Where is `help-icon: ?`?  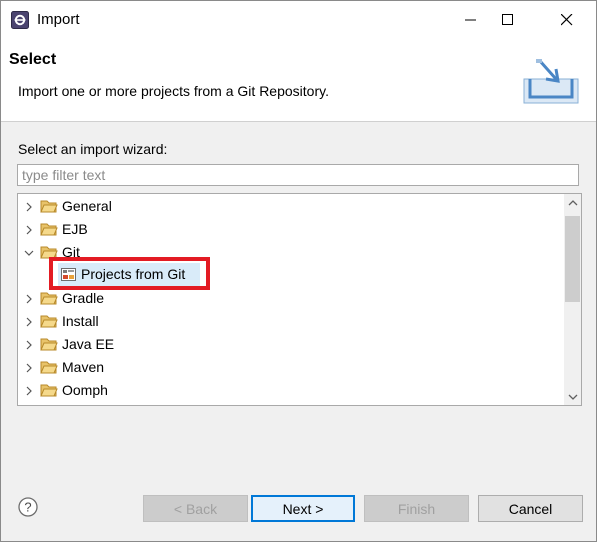
help-icon: ? is located at coordinates (28, 507).